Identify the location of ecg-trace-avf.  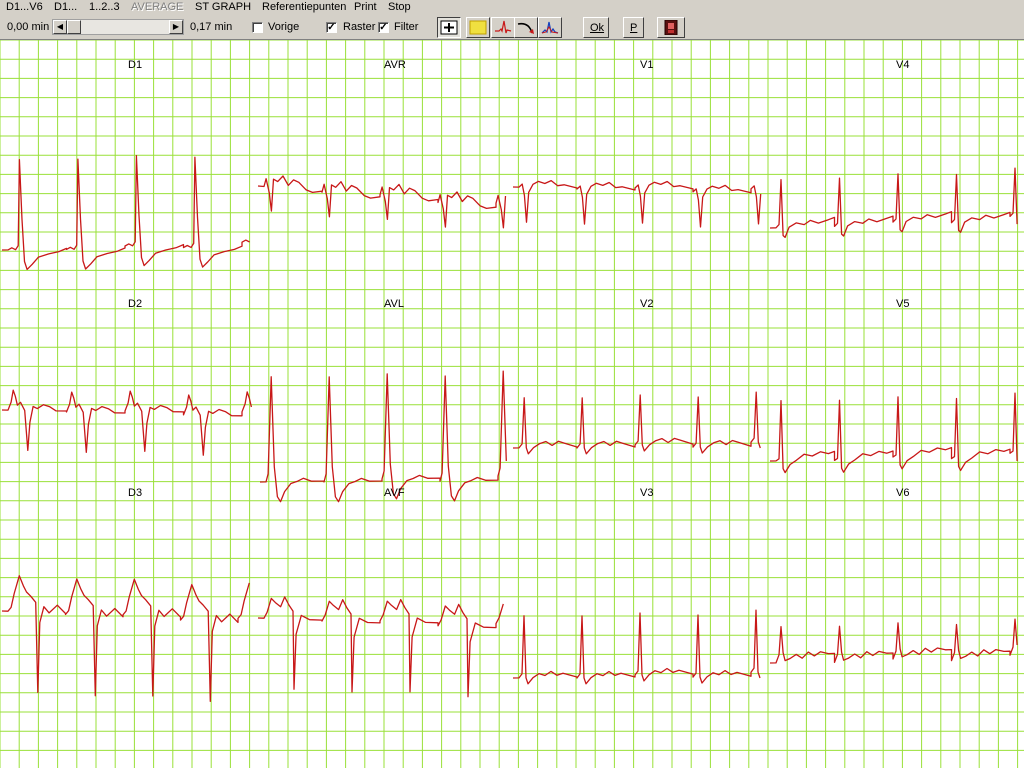
(380, 647).